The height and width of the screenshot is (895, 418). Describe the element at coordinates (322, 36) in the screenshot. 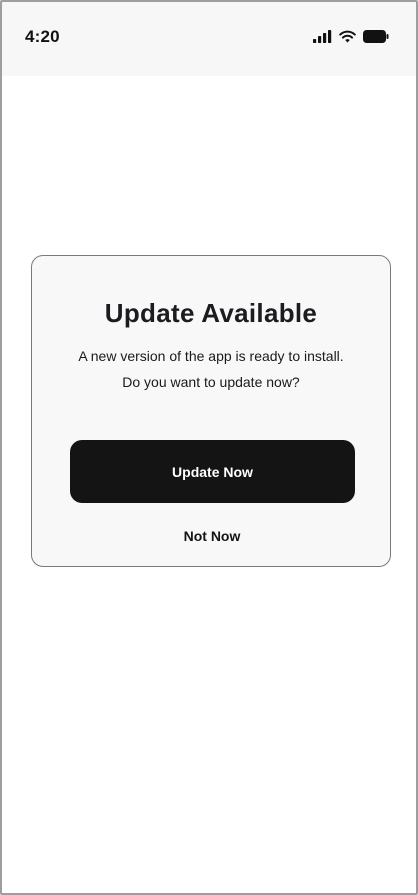

I see `cellular-signal-icon` at that location.